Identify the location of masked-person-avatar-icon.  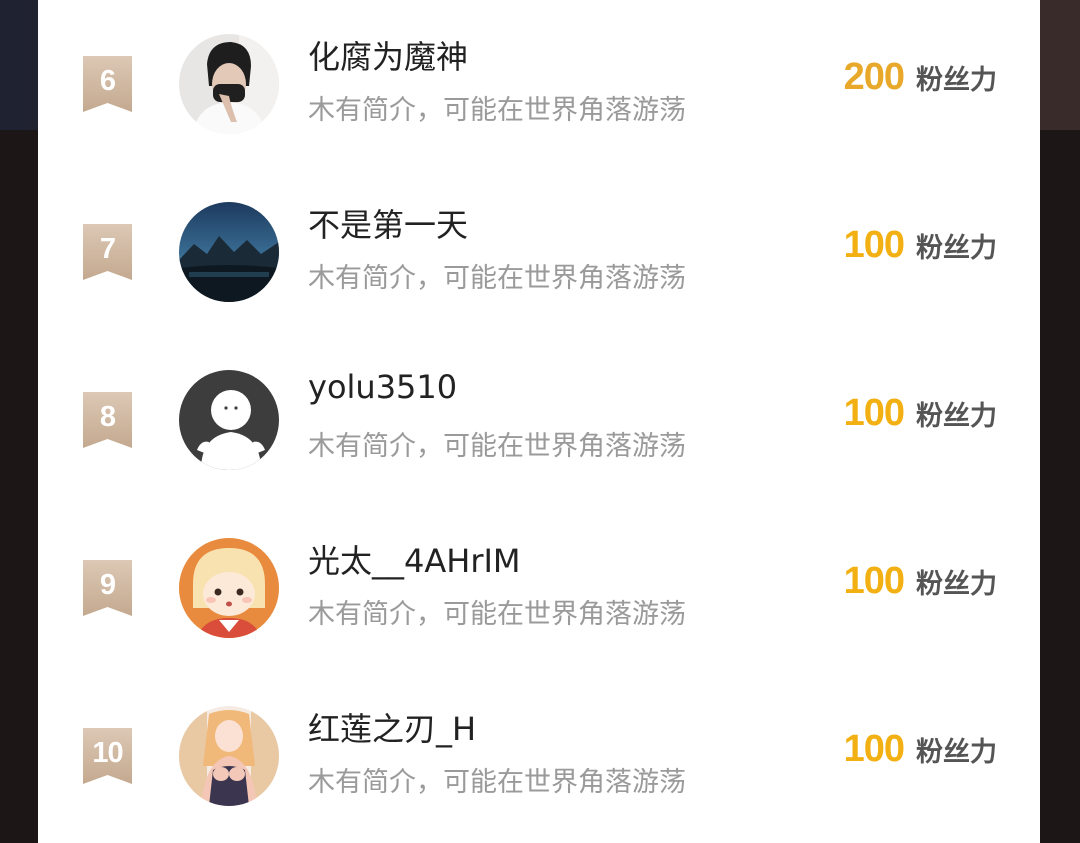
(229, 84).